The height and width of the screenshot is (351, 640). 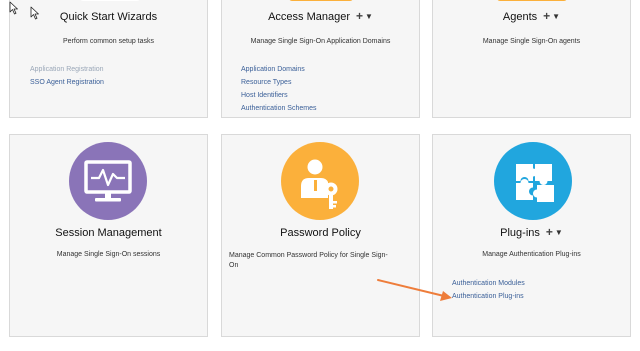 I want to click on card-agents: Agents + ▼ Manage Single Sign-On agents, so click(x=531, y=59).